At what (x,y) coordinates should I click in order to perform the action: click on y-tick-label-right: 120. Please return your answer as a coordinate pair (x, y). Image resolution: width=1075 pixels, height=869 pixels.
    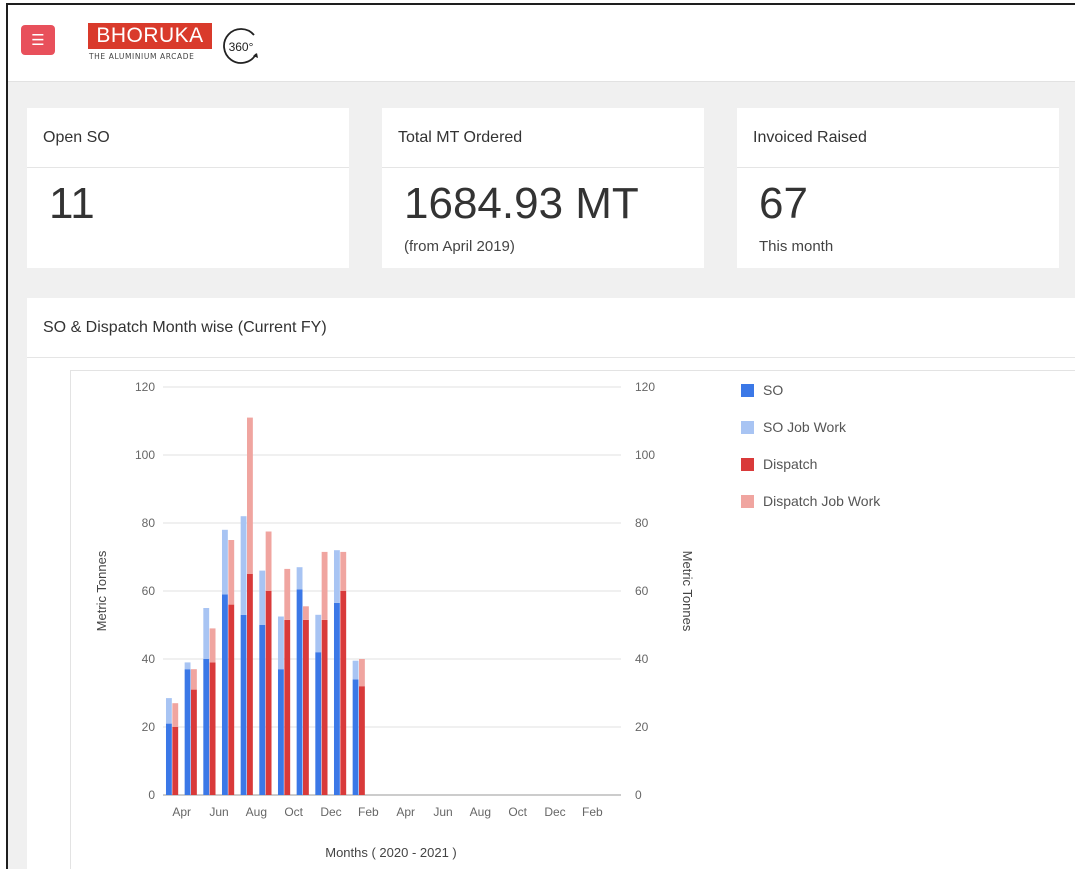
    Looking at the image, I should click on (645, 387).